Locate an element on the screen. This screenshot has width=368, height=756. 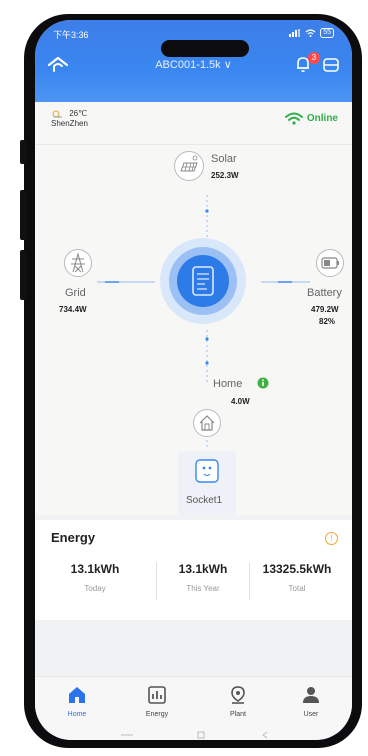
home-label: Home is located at coordinates (228, 384).